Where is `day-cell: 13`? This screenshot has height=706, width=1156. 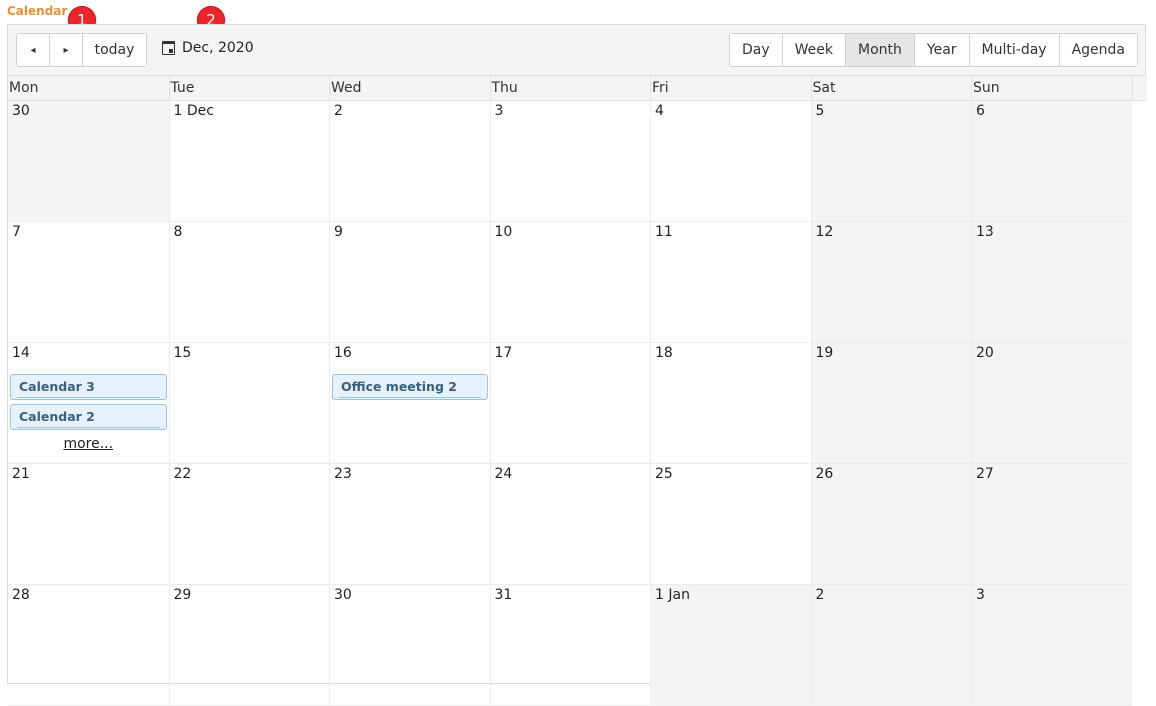
day-cell: 13 is located at coordinates (1051, 282).